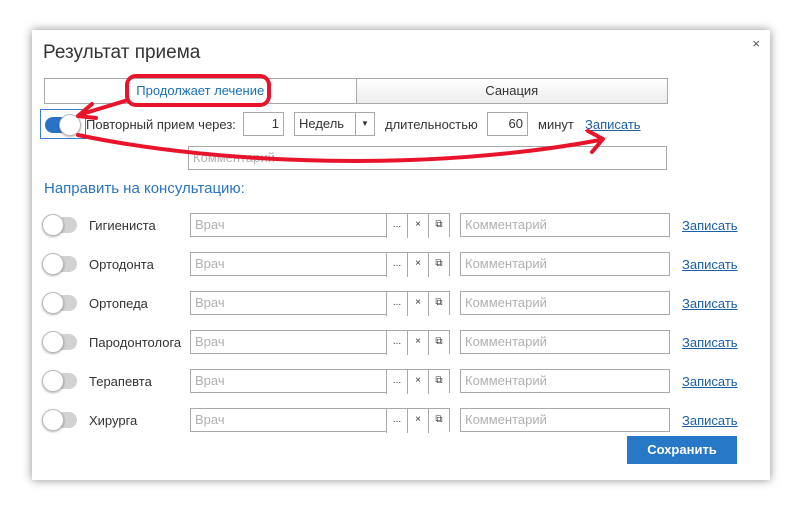 The image size is (802, 512). Describe the element at coordinates (113, 420) in the screenshot. I see `consult-specialist-label: Хирурга` at that location.